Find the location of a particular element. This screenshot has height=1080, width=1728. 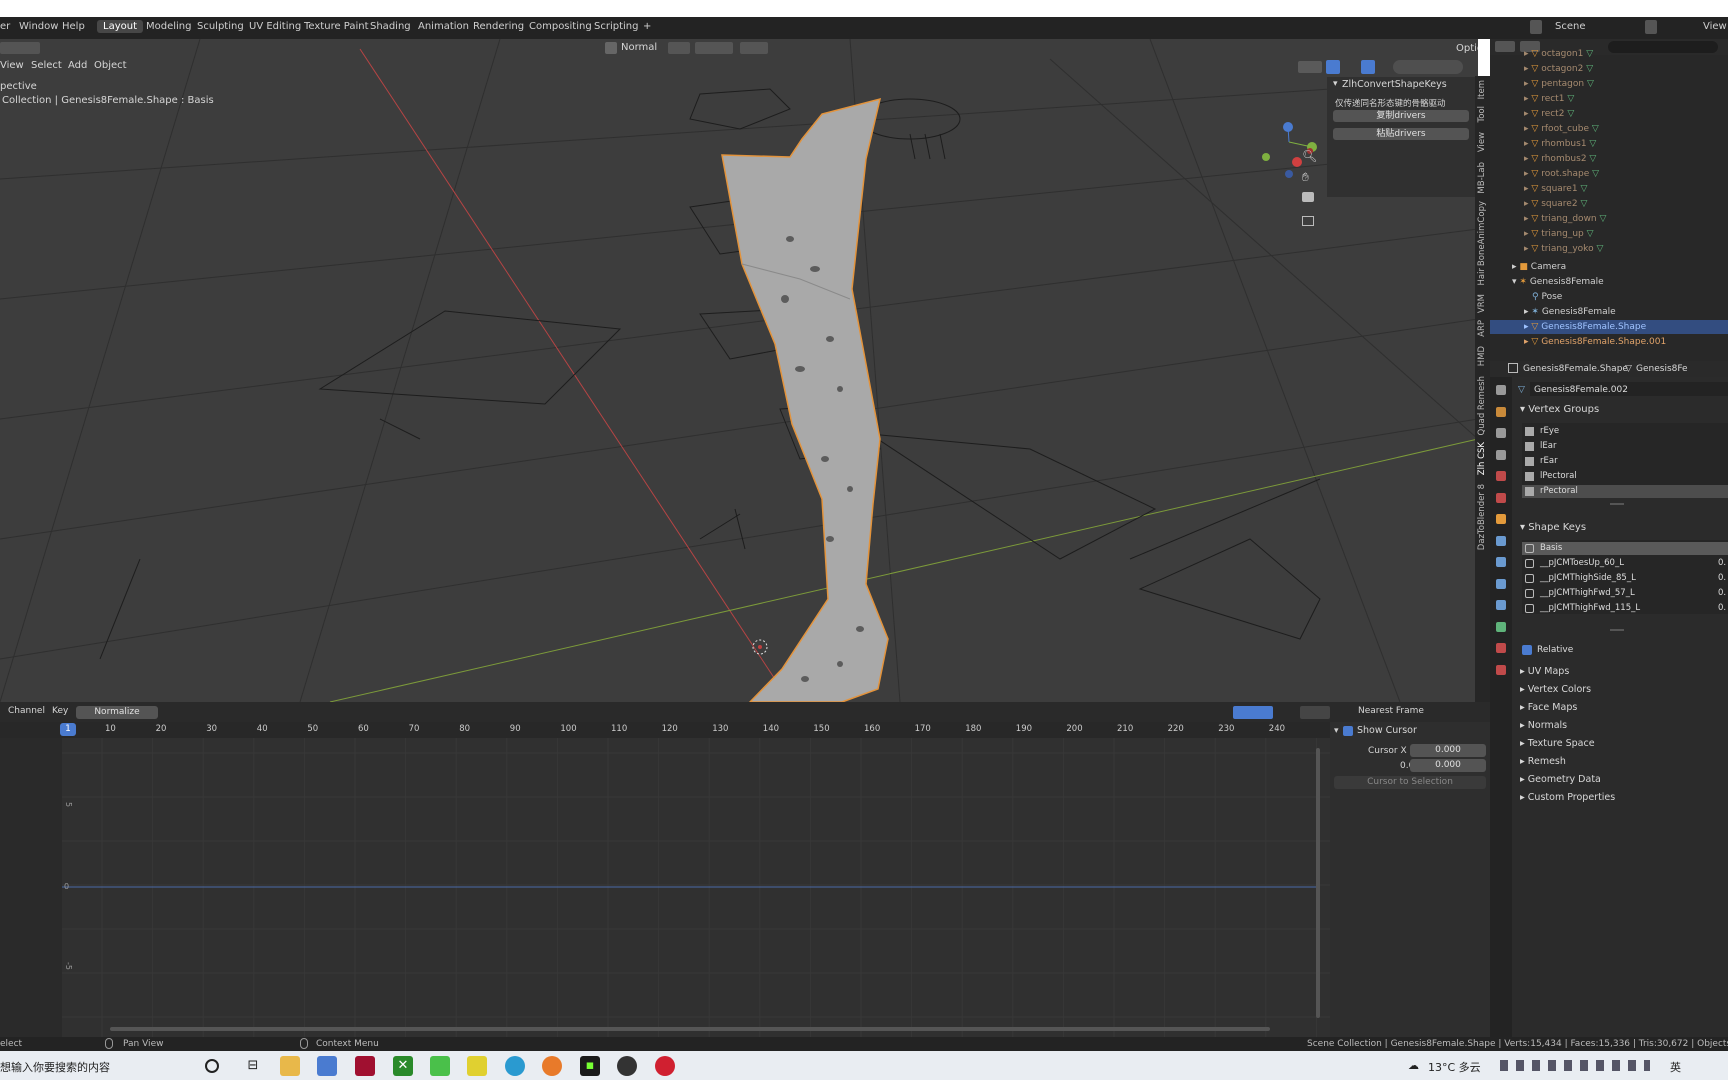

data-breadcrumb: Genesis8Fe is located at coordinates (1662, 369).